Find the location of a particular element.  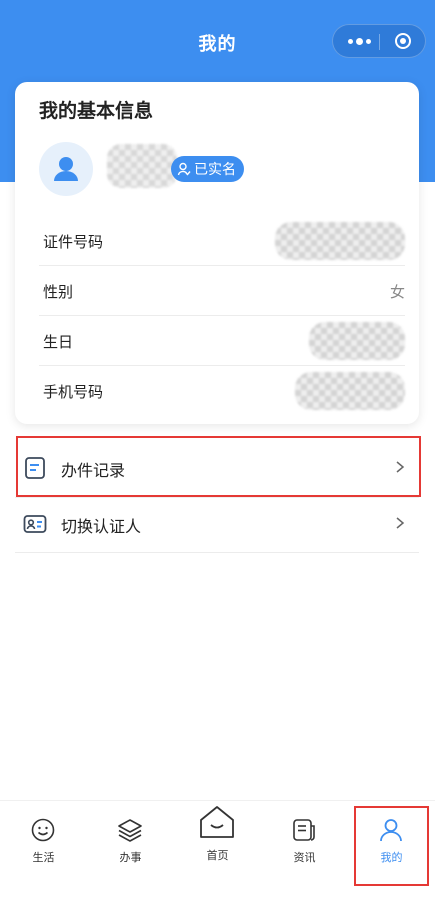

id-number-label: 证件号码 is located at coordinates (73, 242).